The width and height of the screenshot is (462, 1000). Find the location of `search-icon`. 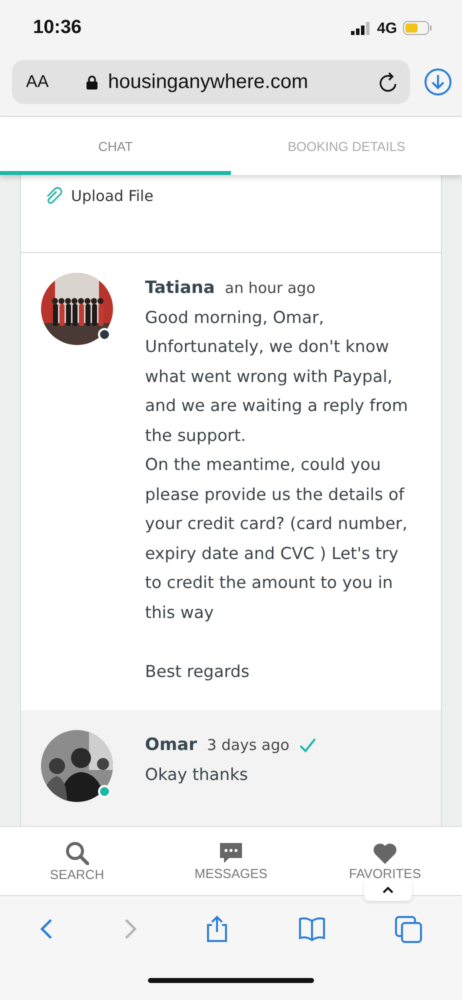

search-icon is located at coordinates (77, 852).